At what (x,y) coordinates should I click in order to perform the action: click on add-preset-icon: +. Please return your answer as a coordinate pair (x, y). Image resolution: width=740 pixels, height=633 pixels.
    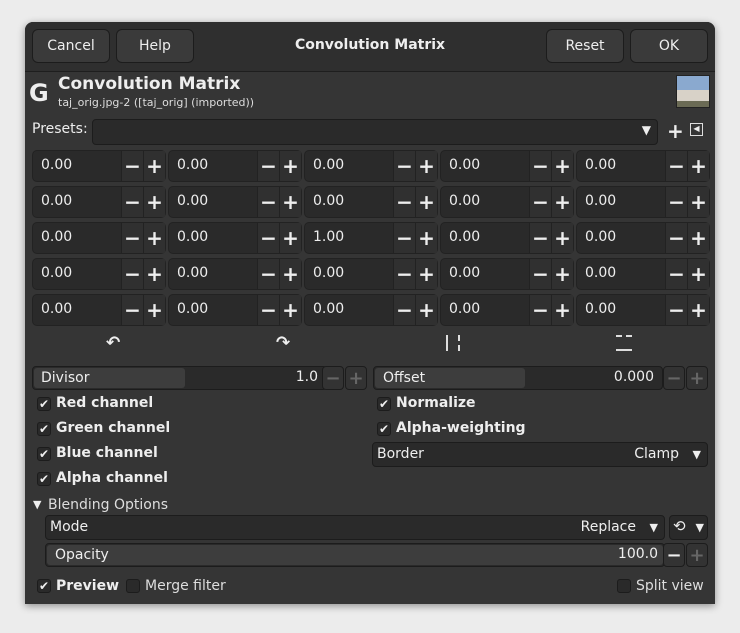
    Looking at the image, I should click on (675, 131).